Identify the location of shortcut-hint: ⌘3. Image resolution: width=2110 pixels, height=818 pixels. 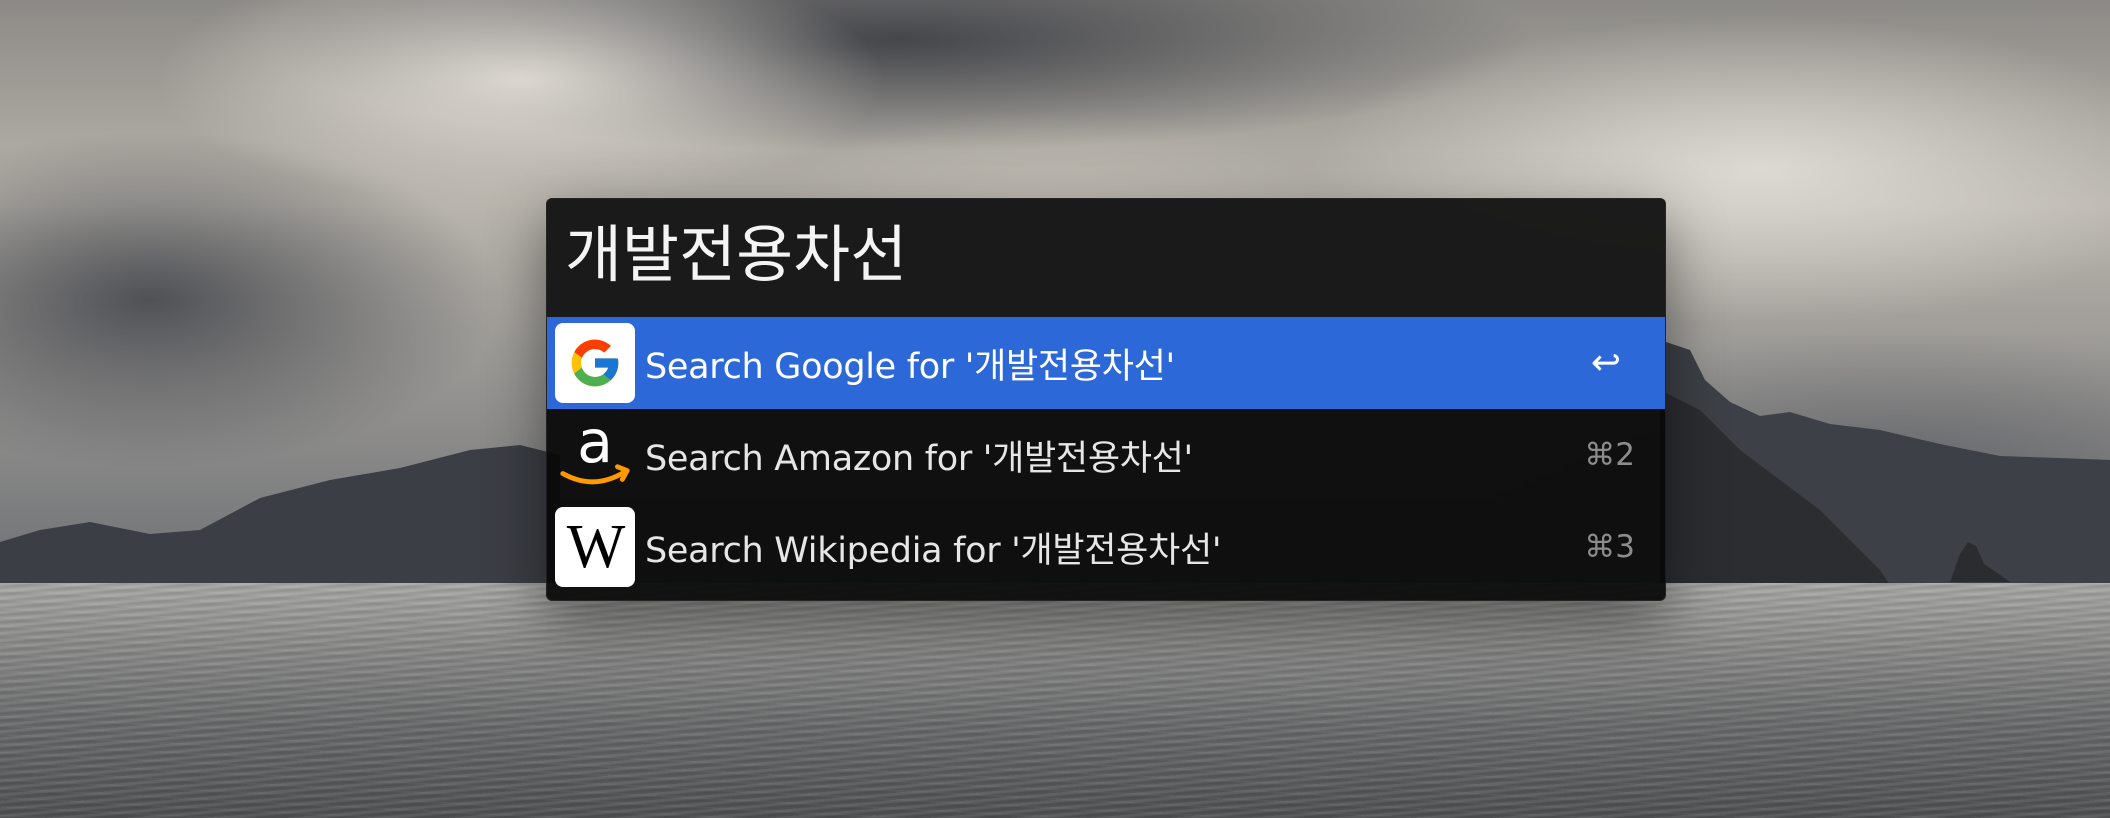
(1609, 547).